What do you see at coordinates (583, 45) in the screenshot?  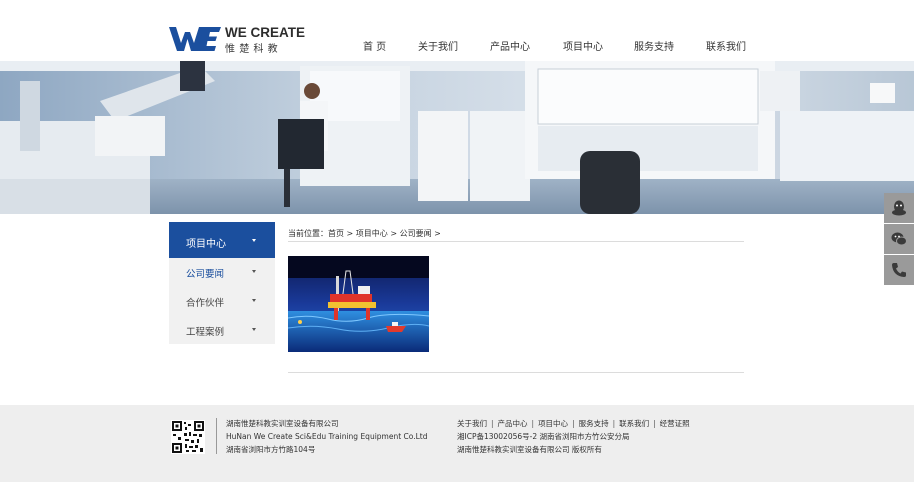 I see `nav-projects: 项目中心` at bounding box center [583, 45].